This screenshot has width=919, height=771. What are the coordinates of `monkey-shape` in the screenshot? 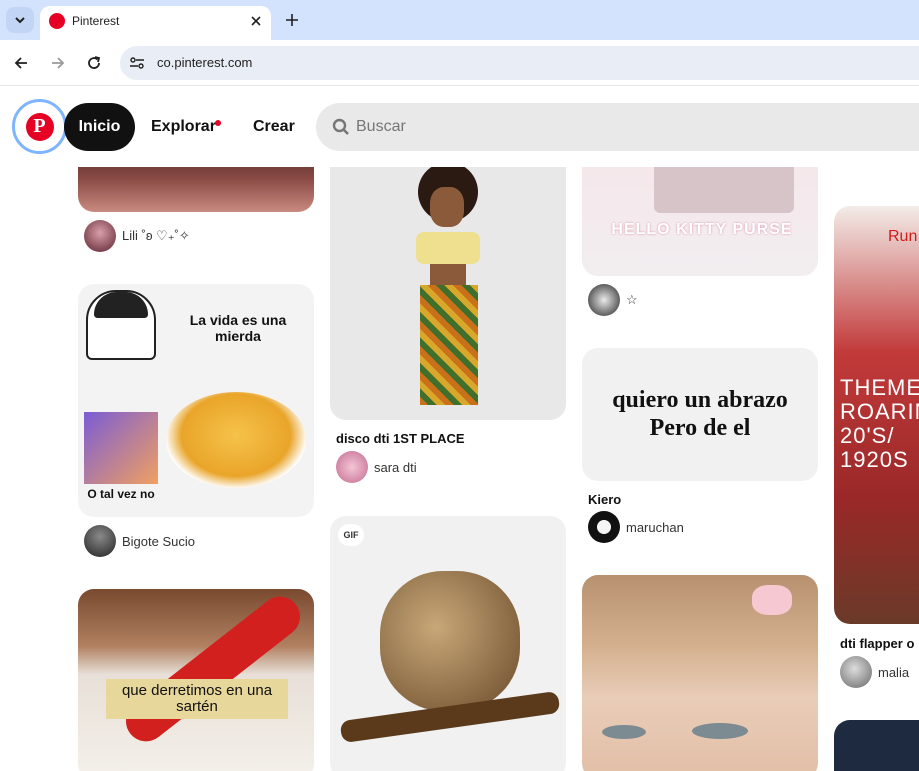 It's located at (450, 641).